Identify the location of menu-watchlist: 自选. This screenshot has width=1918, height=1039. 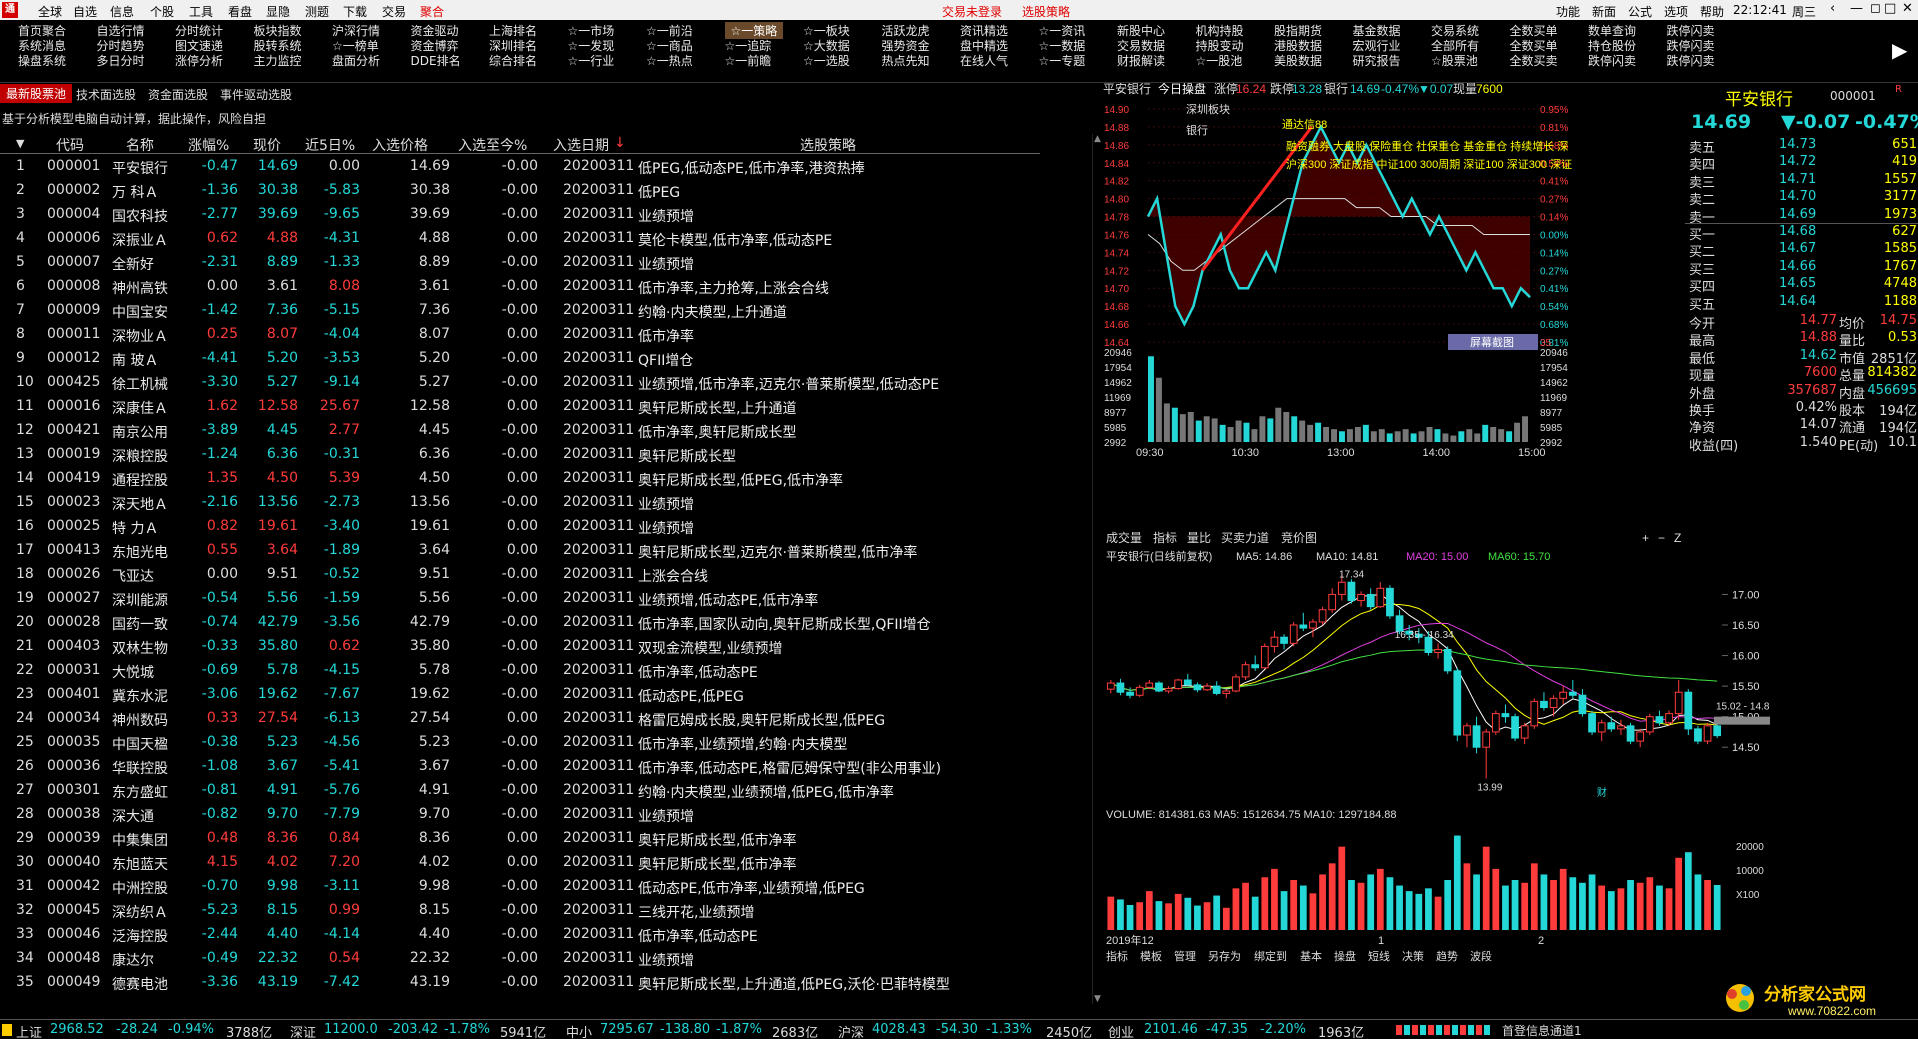
(85, 11).